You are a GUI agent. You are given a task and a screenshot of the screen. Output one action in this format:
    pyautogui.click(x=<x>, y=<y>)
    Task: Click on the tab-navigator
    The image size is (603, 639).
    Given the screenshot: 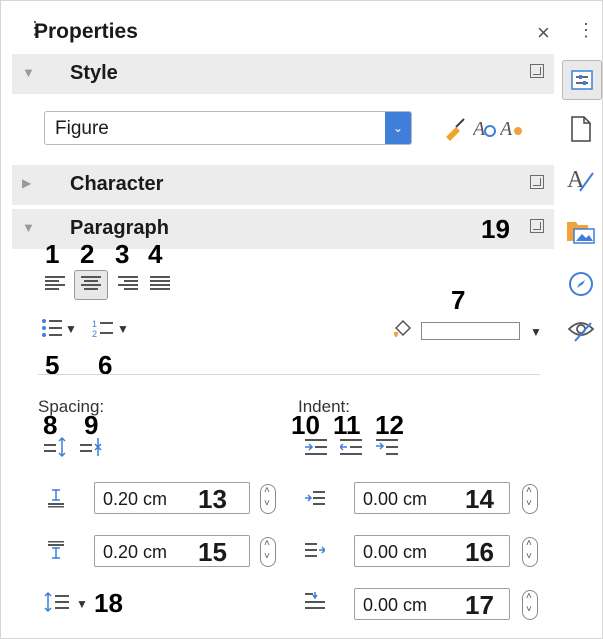 What is the action you would take?
    pyautogui.click(x=581, y=284)
    